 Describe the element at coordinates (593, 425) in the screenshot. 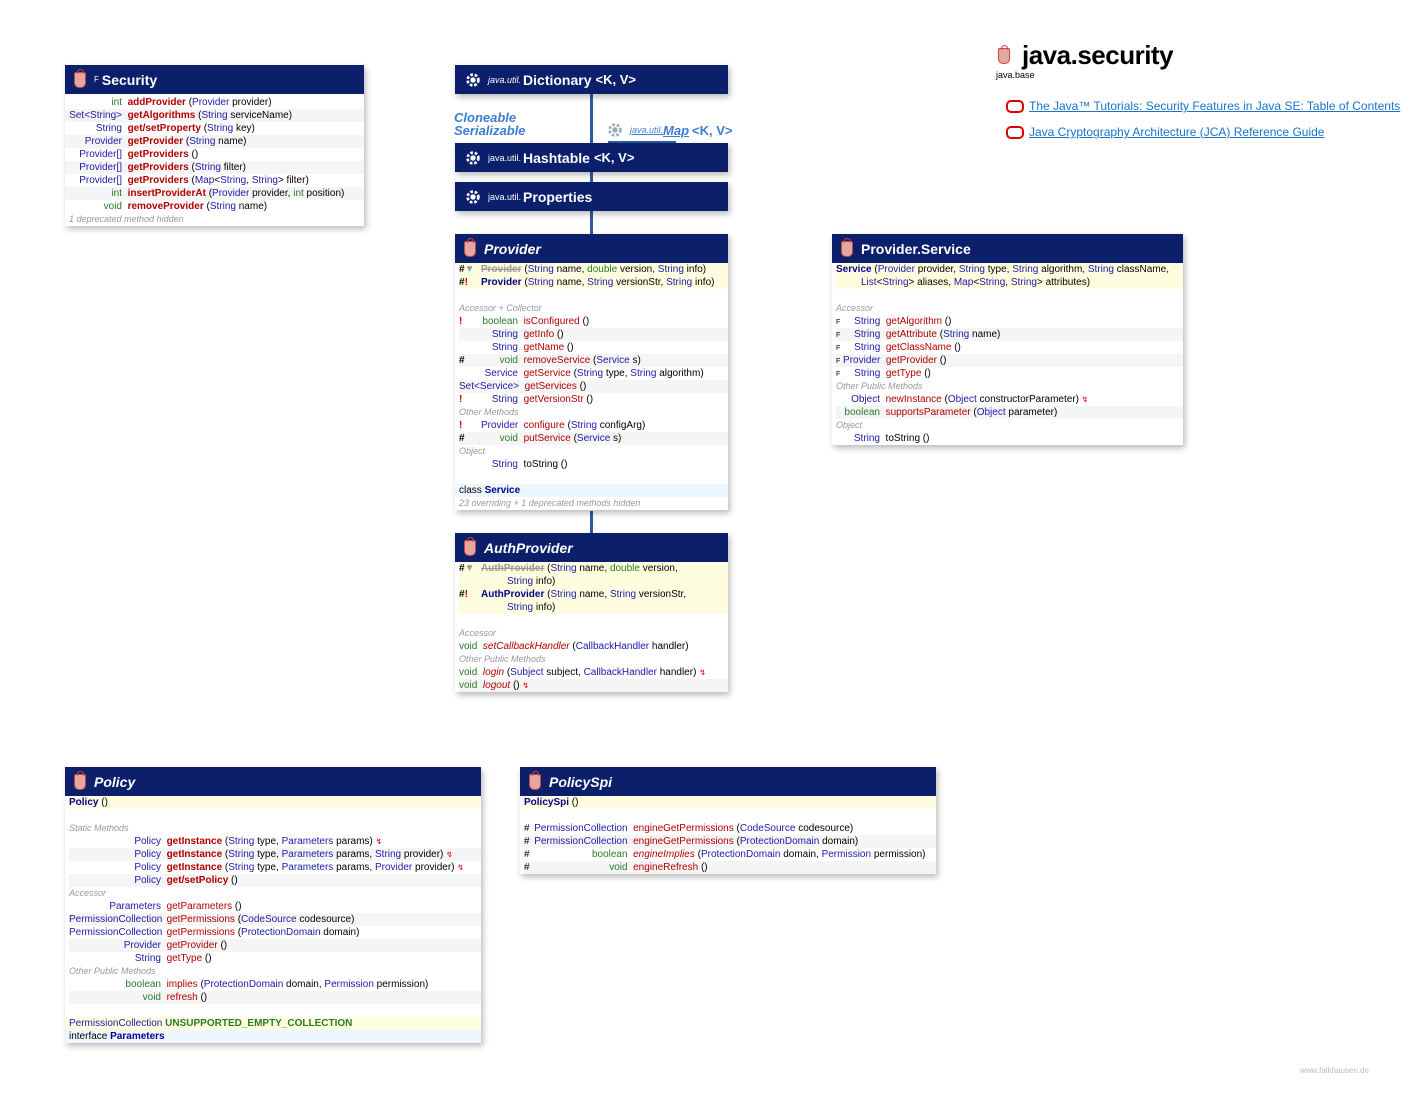

I see `member-row: ! Provider configure (String configArg)` at that location.